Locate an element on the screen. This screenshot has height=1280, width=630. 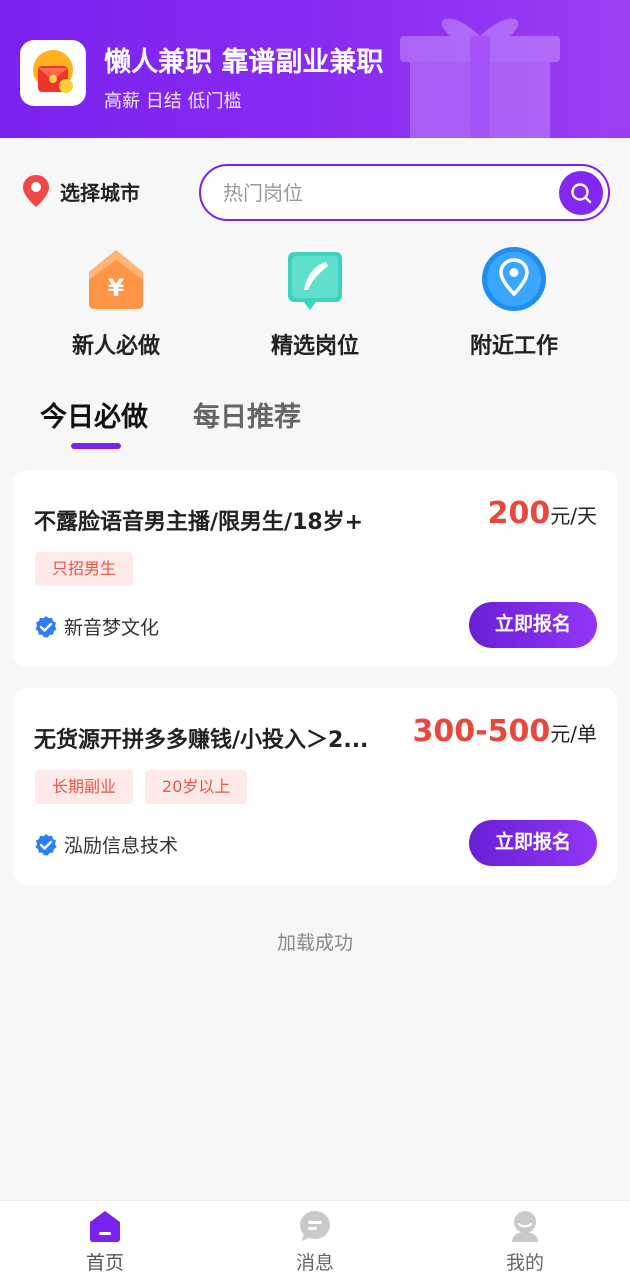
job-tag: 只招男生 is located at coordinates (84, 569).